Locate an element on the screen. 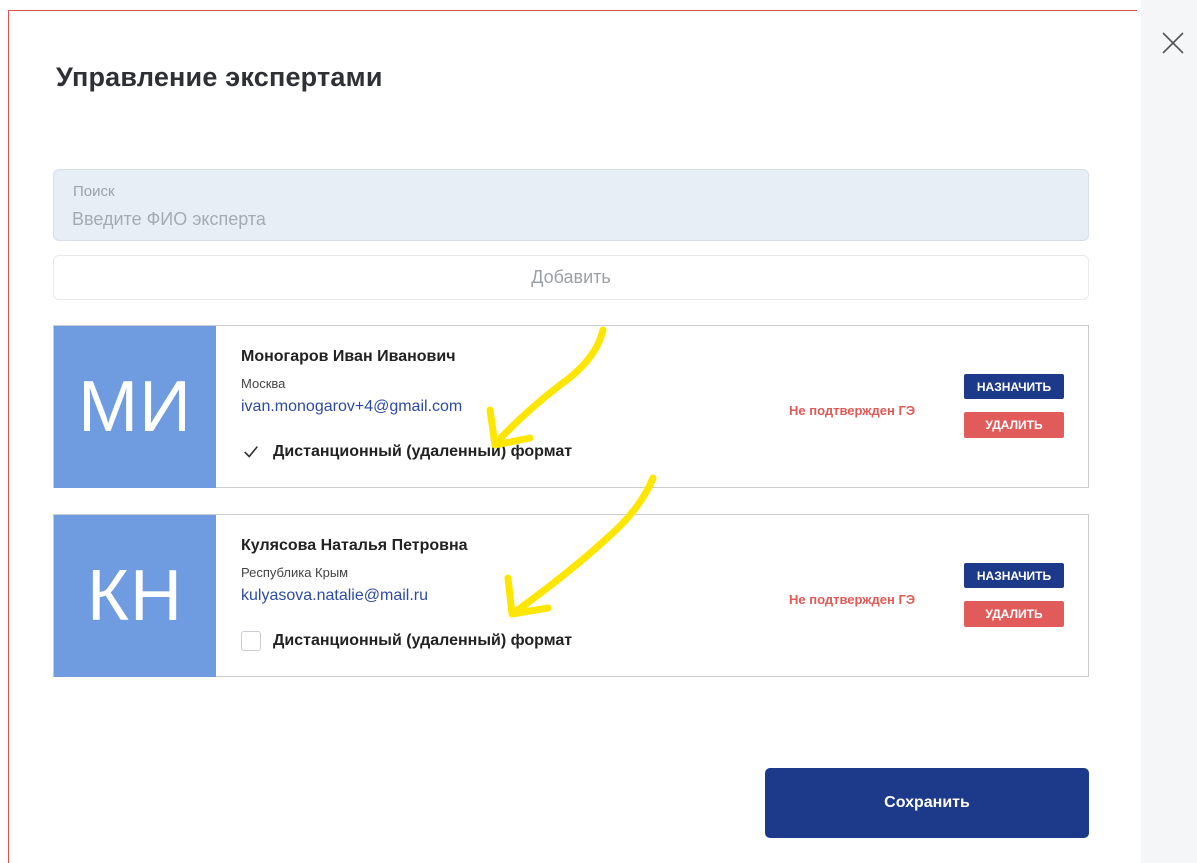 The width and height of the screenshot is (1197, 863). add-expert-button: Добавить is located at coordinates (571, 277).